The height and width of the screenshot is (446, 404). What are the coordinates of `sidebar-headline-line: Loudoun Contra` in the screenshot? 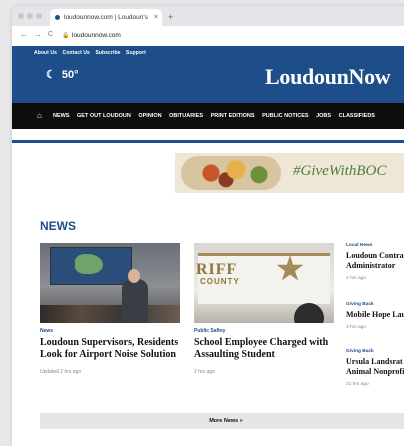 It's located at (375, 256).